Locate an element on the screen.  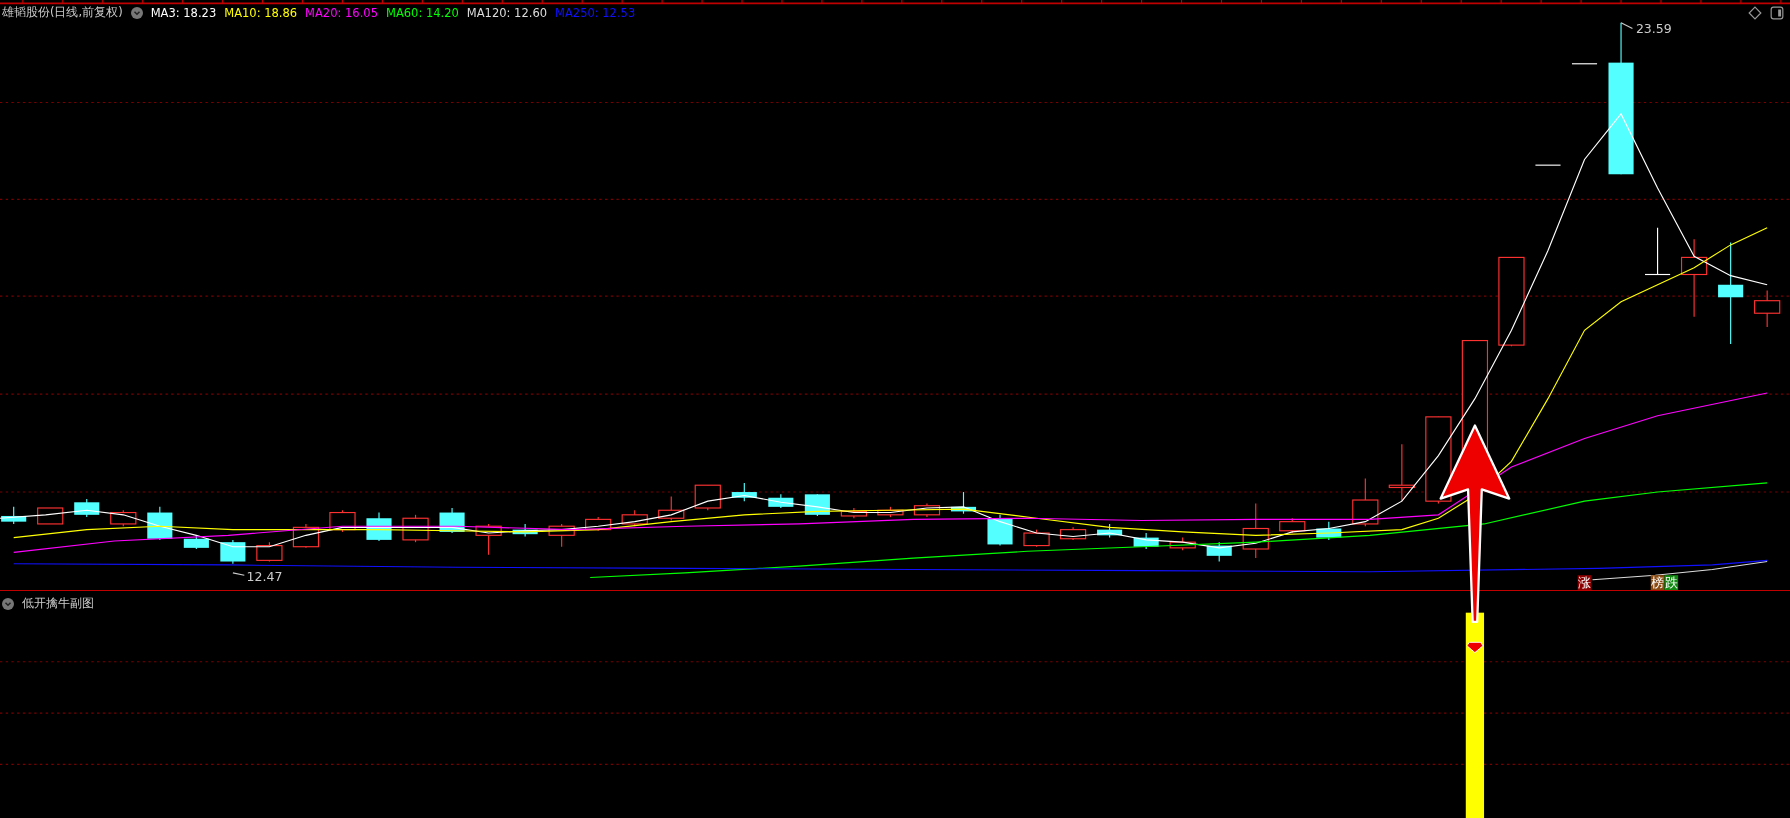
moving-average-label: MA250: 12.53 is located at coordinates (595, 12).